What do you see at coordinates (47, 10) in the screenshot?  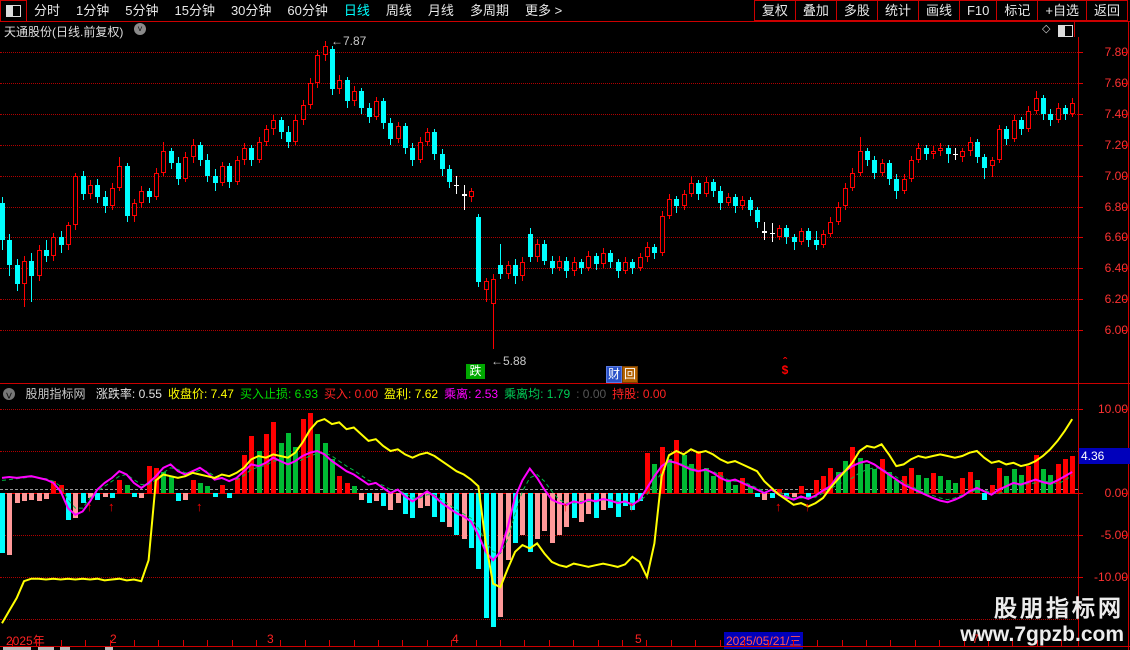 I see `menu-period-分时: 分时` at bounding box center [47, 10].